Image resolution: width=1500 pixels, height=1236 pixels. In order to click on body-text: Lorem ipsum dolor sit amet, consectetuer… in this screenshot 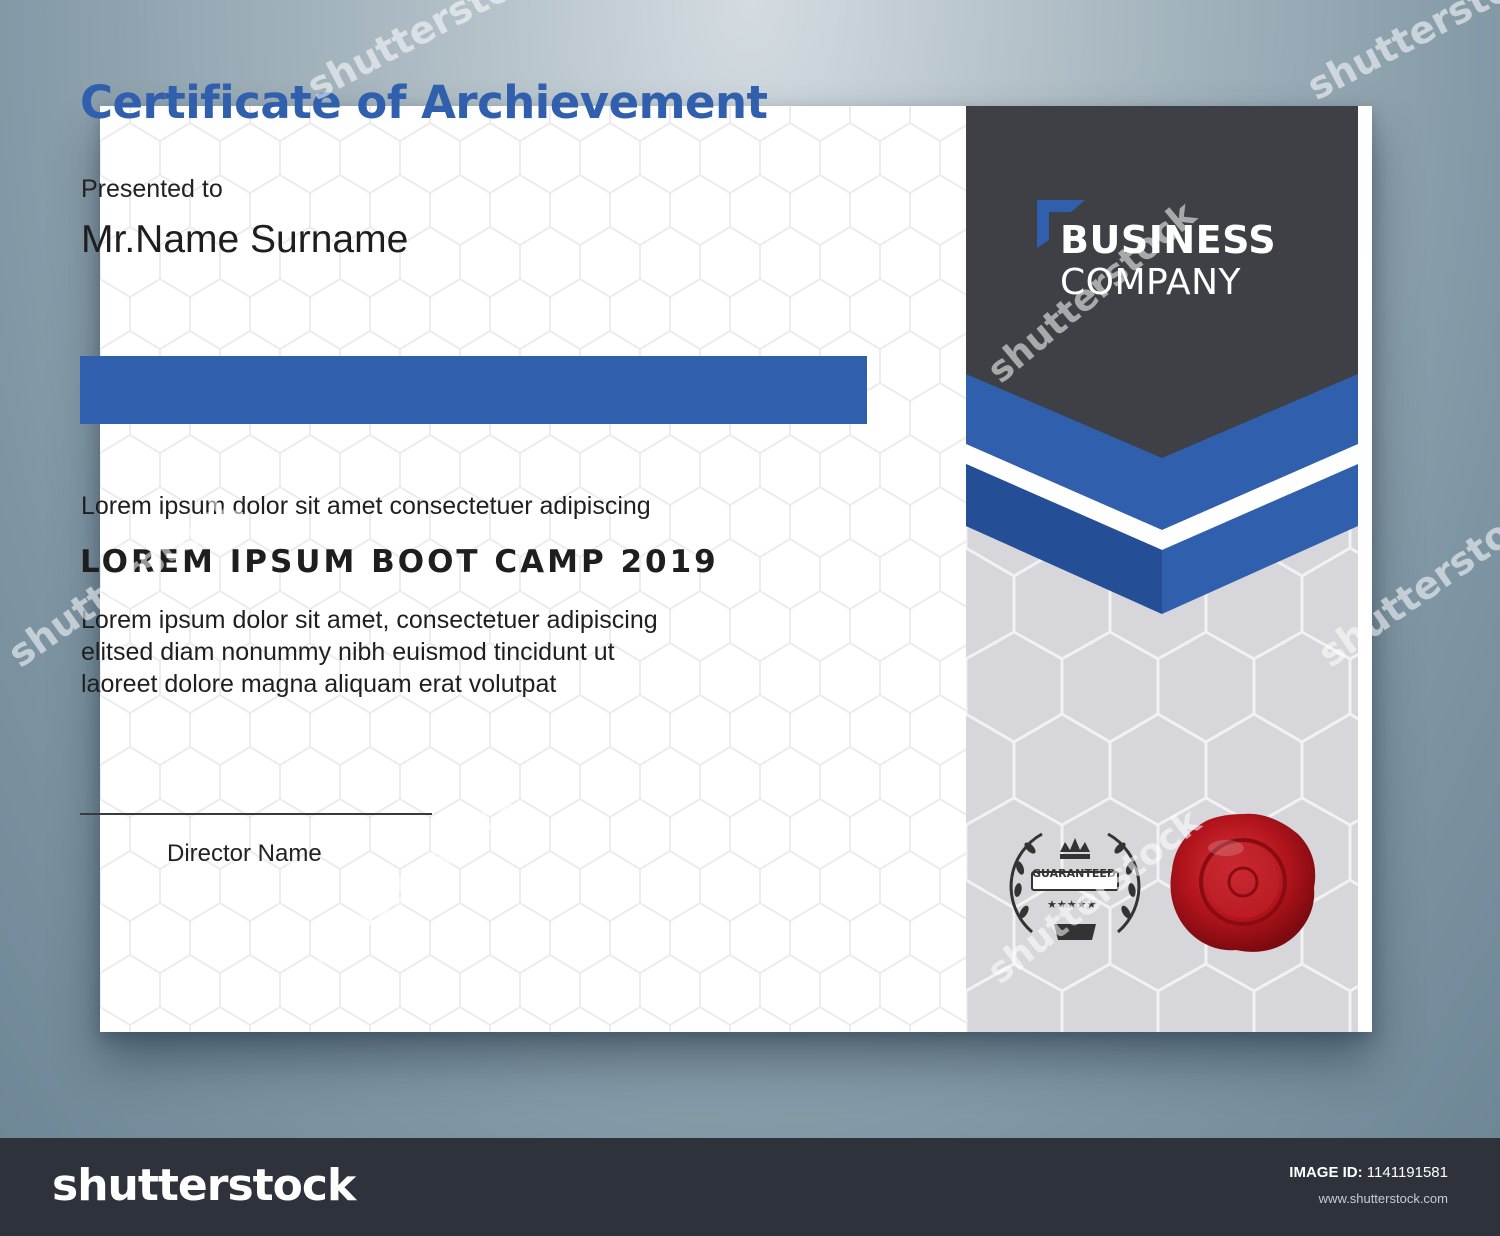, I will do `click(431, 652)`.